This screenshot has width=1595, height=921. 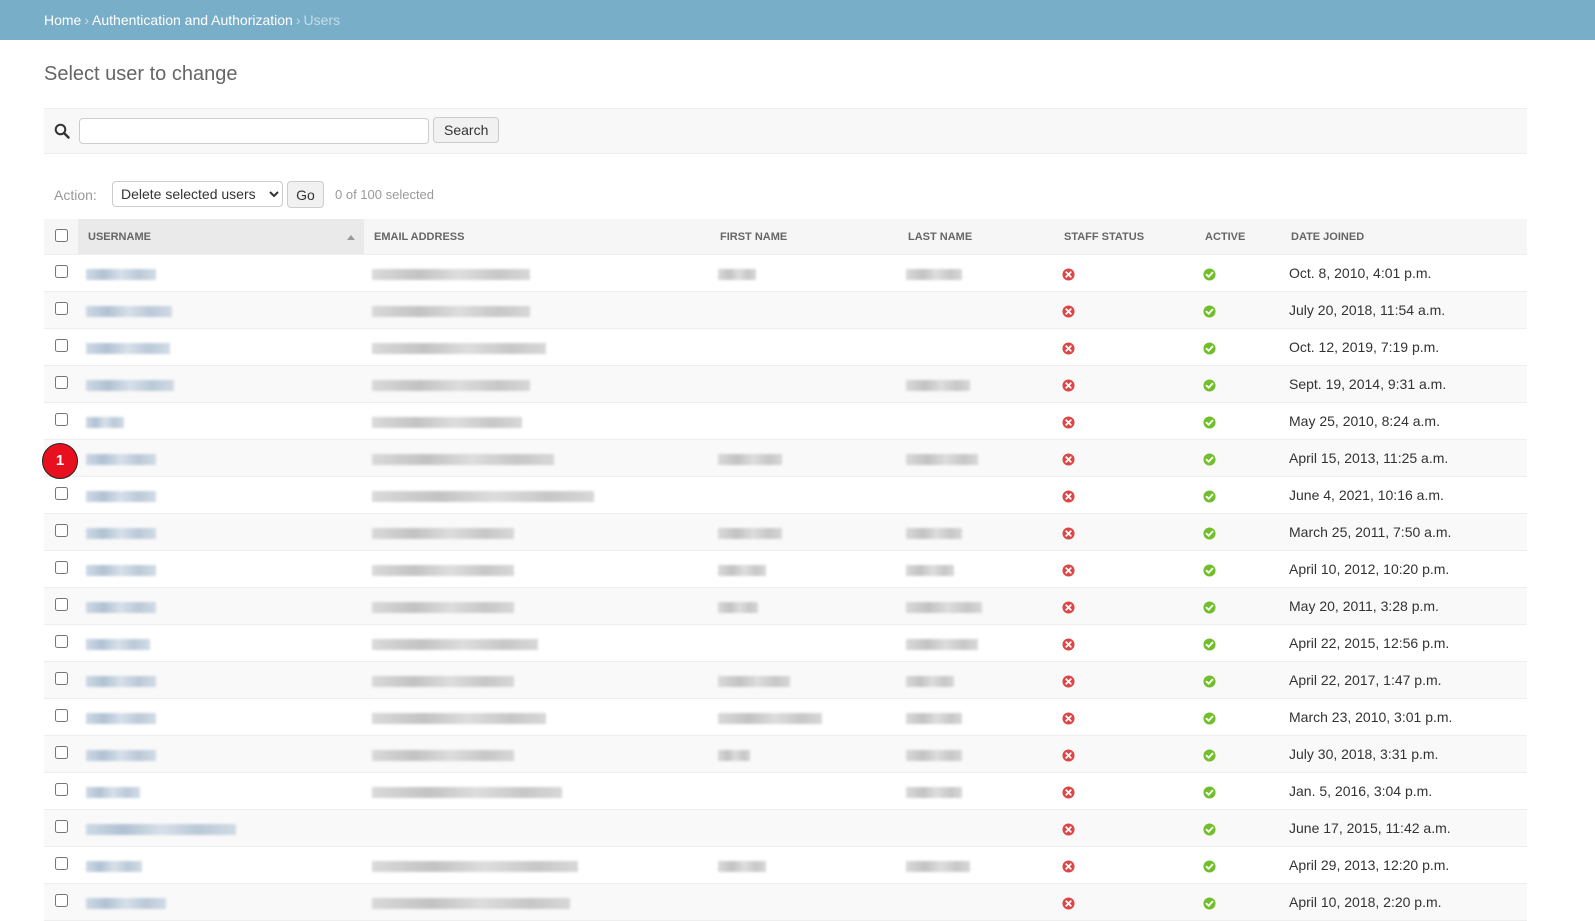 What do you see at coordinates (804, 237) in the screenshot?
I see `column-header-first-name: First name` at bounding box center [804, 237].